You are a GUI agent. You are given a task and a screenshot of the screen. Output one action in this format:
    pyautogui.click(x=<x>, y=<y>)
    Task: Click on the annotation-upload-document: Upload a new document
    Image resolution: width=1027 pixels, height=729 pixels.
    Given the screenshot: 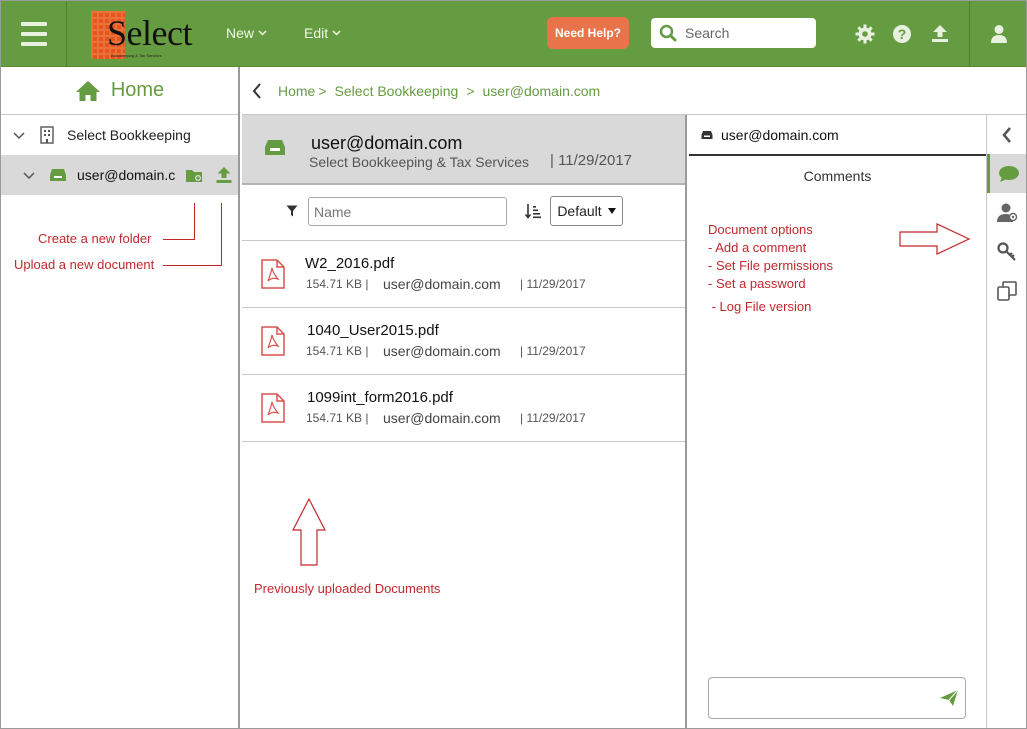 What is the action you would take?
    pyautogui.click(x=84, y=264)
    